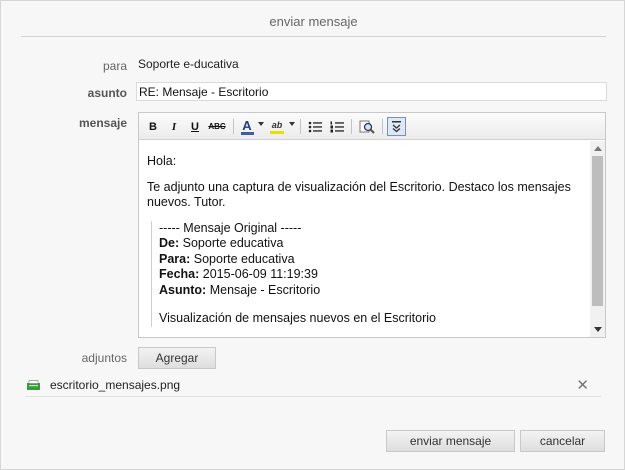  I want to click on attachment-file-name: escritorio_mensajes.png, so click(115, 385).